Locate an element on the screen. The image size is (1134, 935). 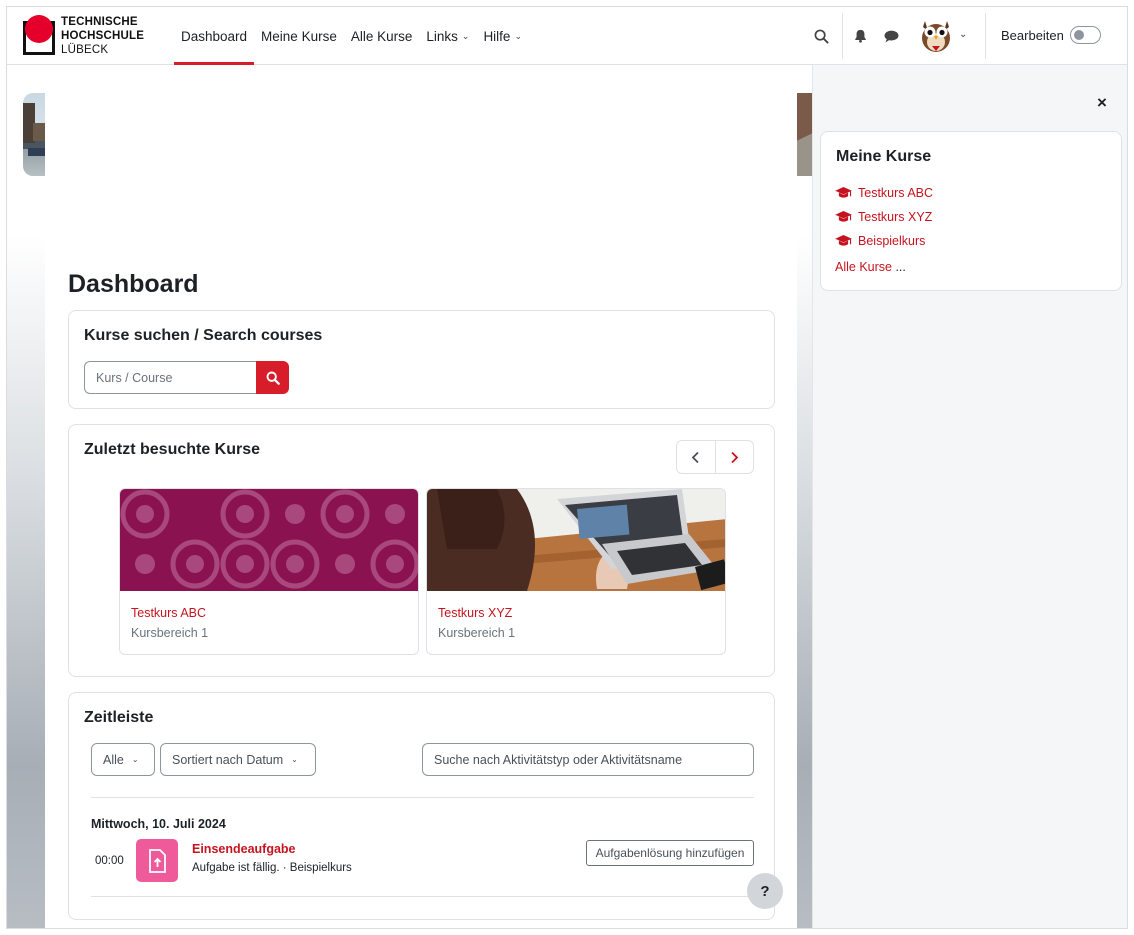
recent-courses-pager is located at coordinates (715, 457).